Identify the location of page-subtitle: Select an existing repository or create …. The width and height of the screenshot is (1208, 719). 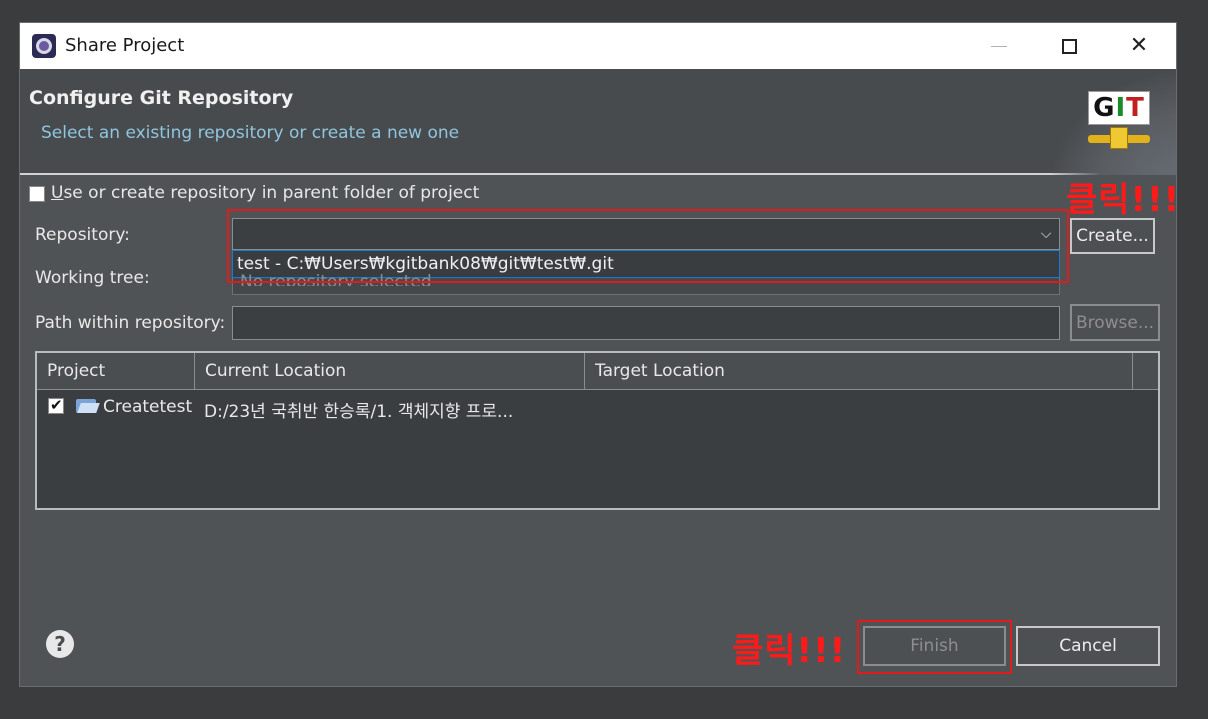
(250, 133).